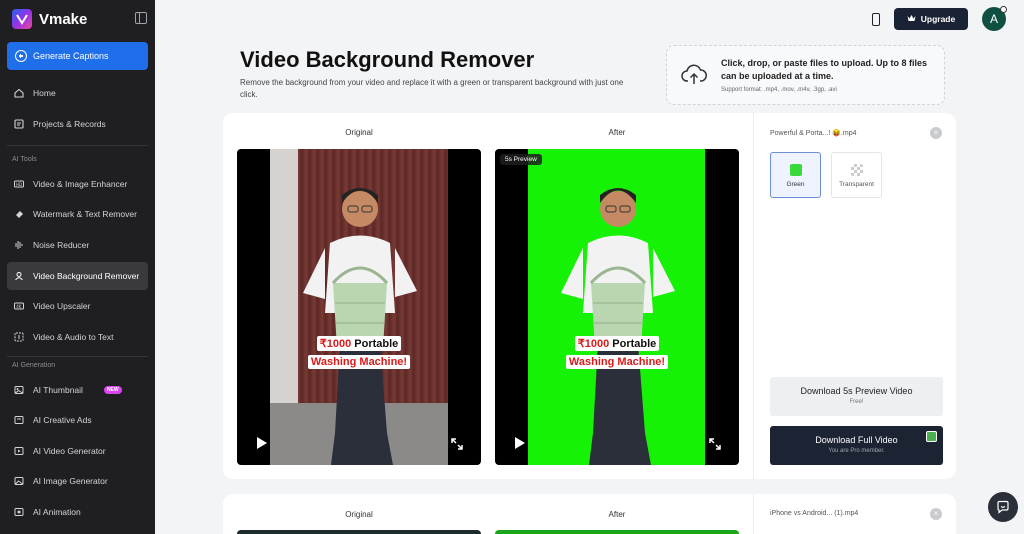  I want to click on sidebar-item-watermark-remover: Watermark & Text Remover, so click(77, 214).